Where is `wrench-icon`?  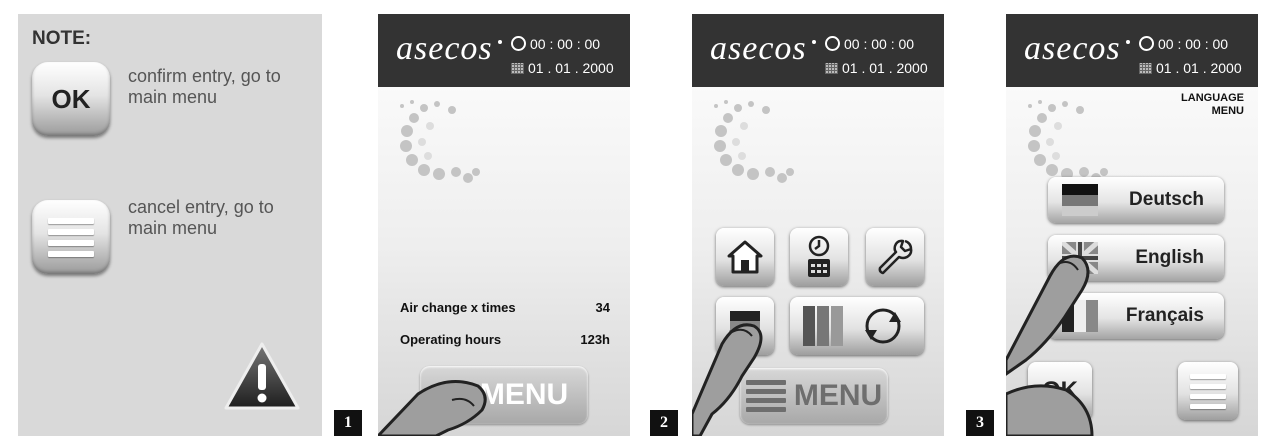 wrench-icon is located at coordinates (895, 257).